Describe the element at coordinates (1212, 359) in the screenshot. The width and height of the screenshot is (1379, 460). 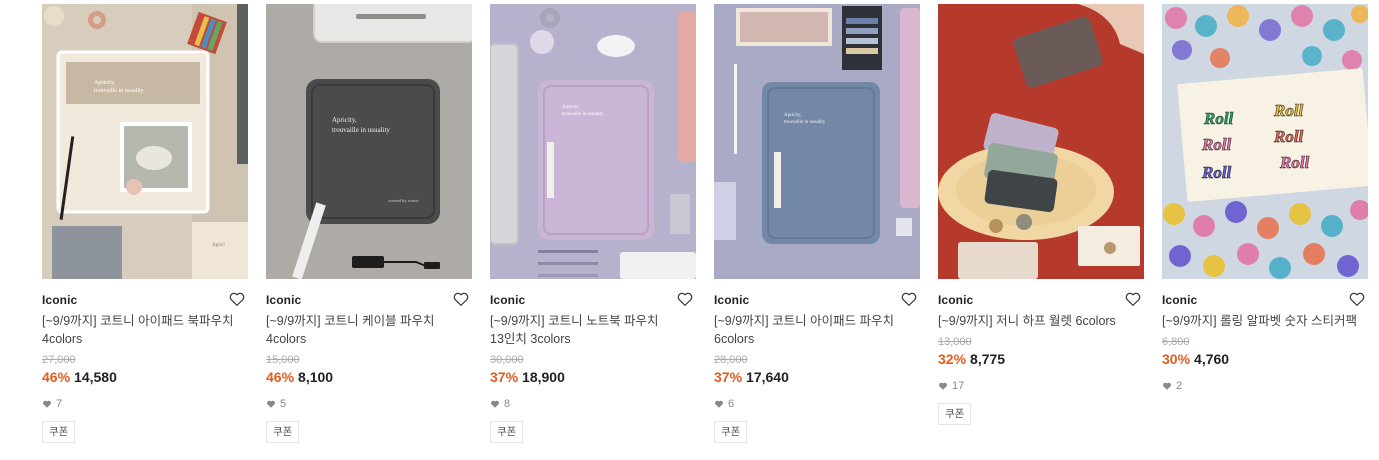
I see `sale-price: 4,760` at that location.